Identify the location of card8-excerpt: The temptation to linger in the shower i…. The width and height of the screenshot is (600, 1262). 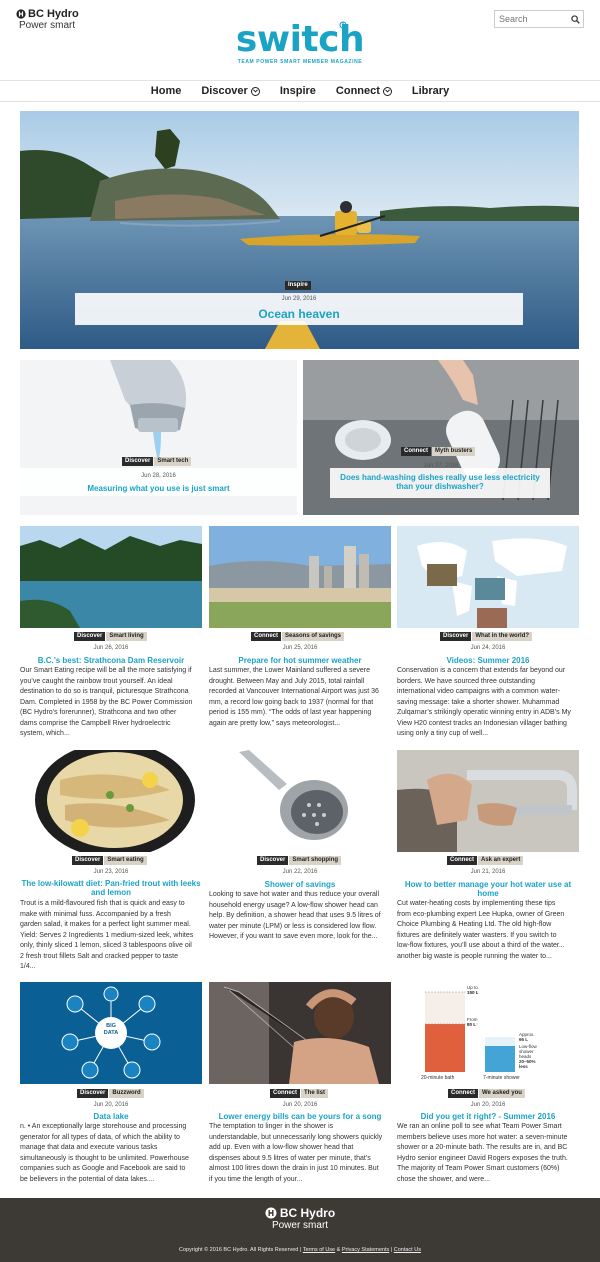
(300, 1153).